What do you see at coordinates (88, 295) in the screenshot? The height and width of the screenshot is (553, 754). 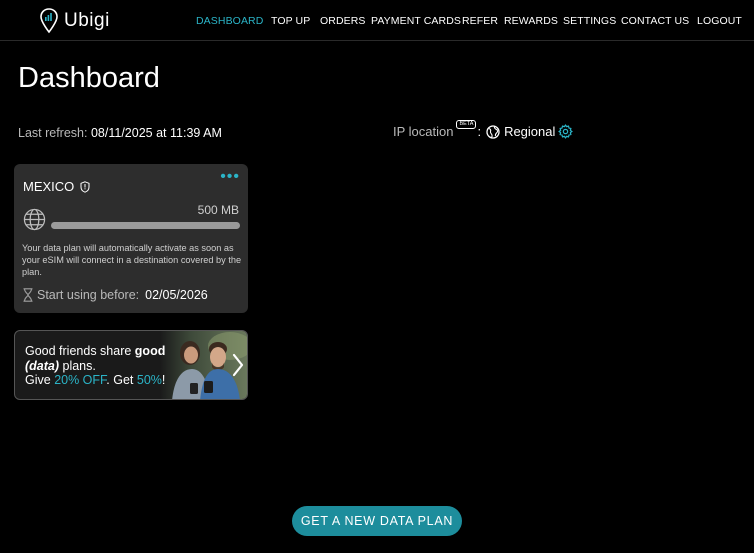 I see `start-using-label: Start using before:` at bounding box center [88, 295].